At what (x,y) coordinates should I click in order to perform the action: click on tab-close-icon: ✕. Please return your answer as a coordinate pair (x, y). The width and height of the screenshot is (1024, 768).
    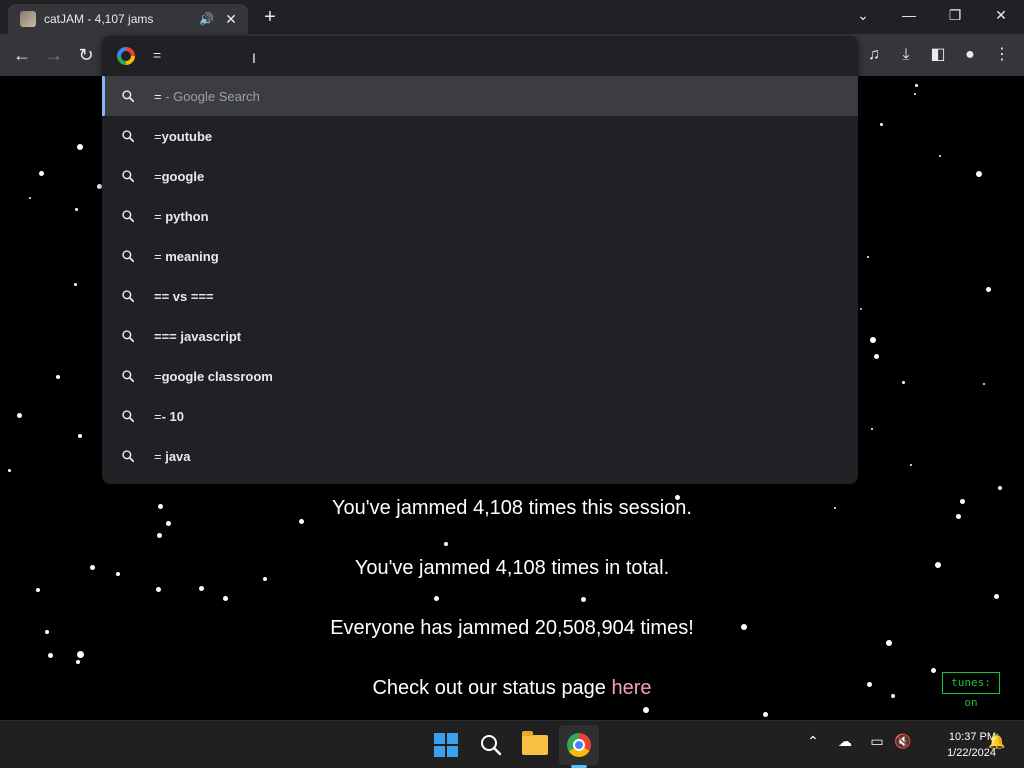
    Looking at the image, I should click on (231, 19).